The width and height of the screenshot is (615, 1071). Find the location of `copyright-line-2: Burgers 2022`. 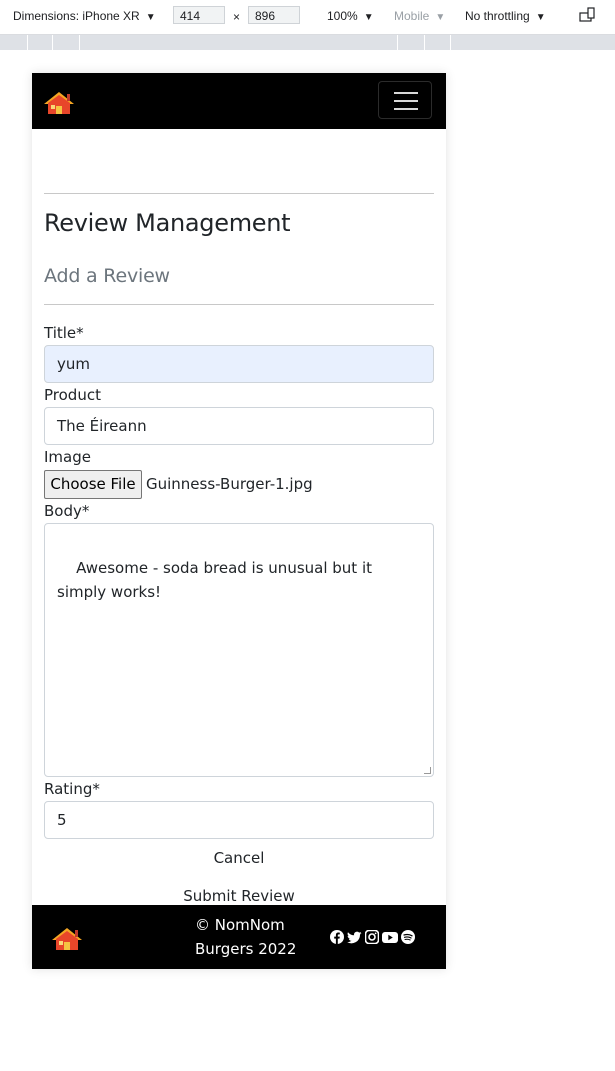

copyright-line-2: Burgers 2022 is located at coordinates (246, 949).